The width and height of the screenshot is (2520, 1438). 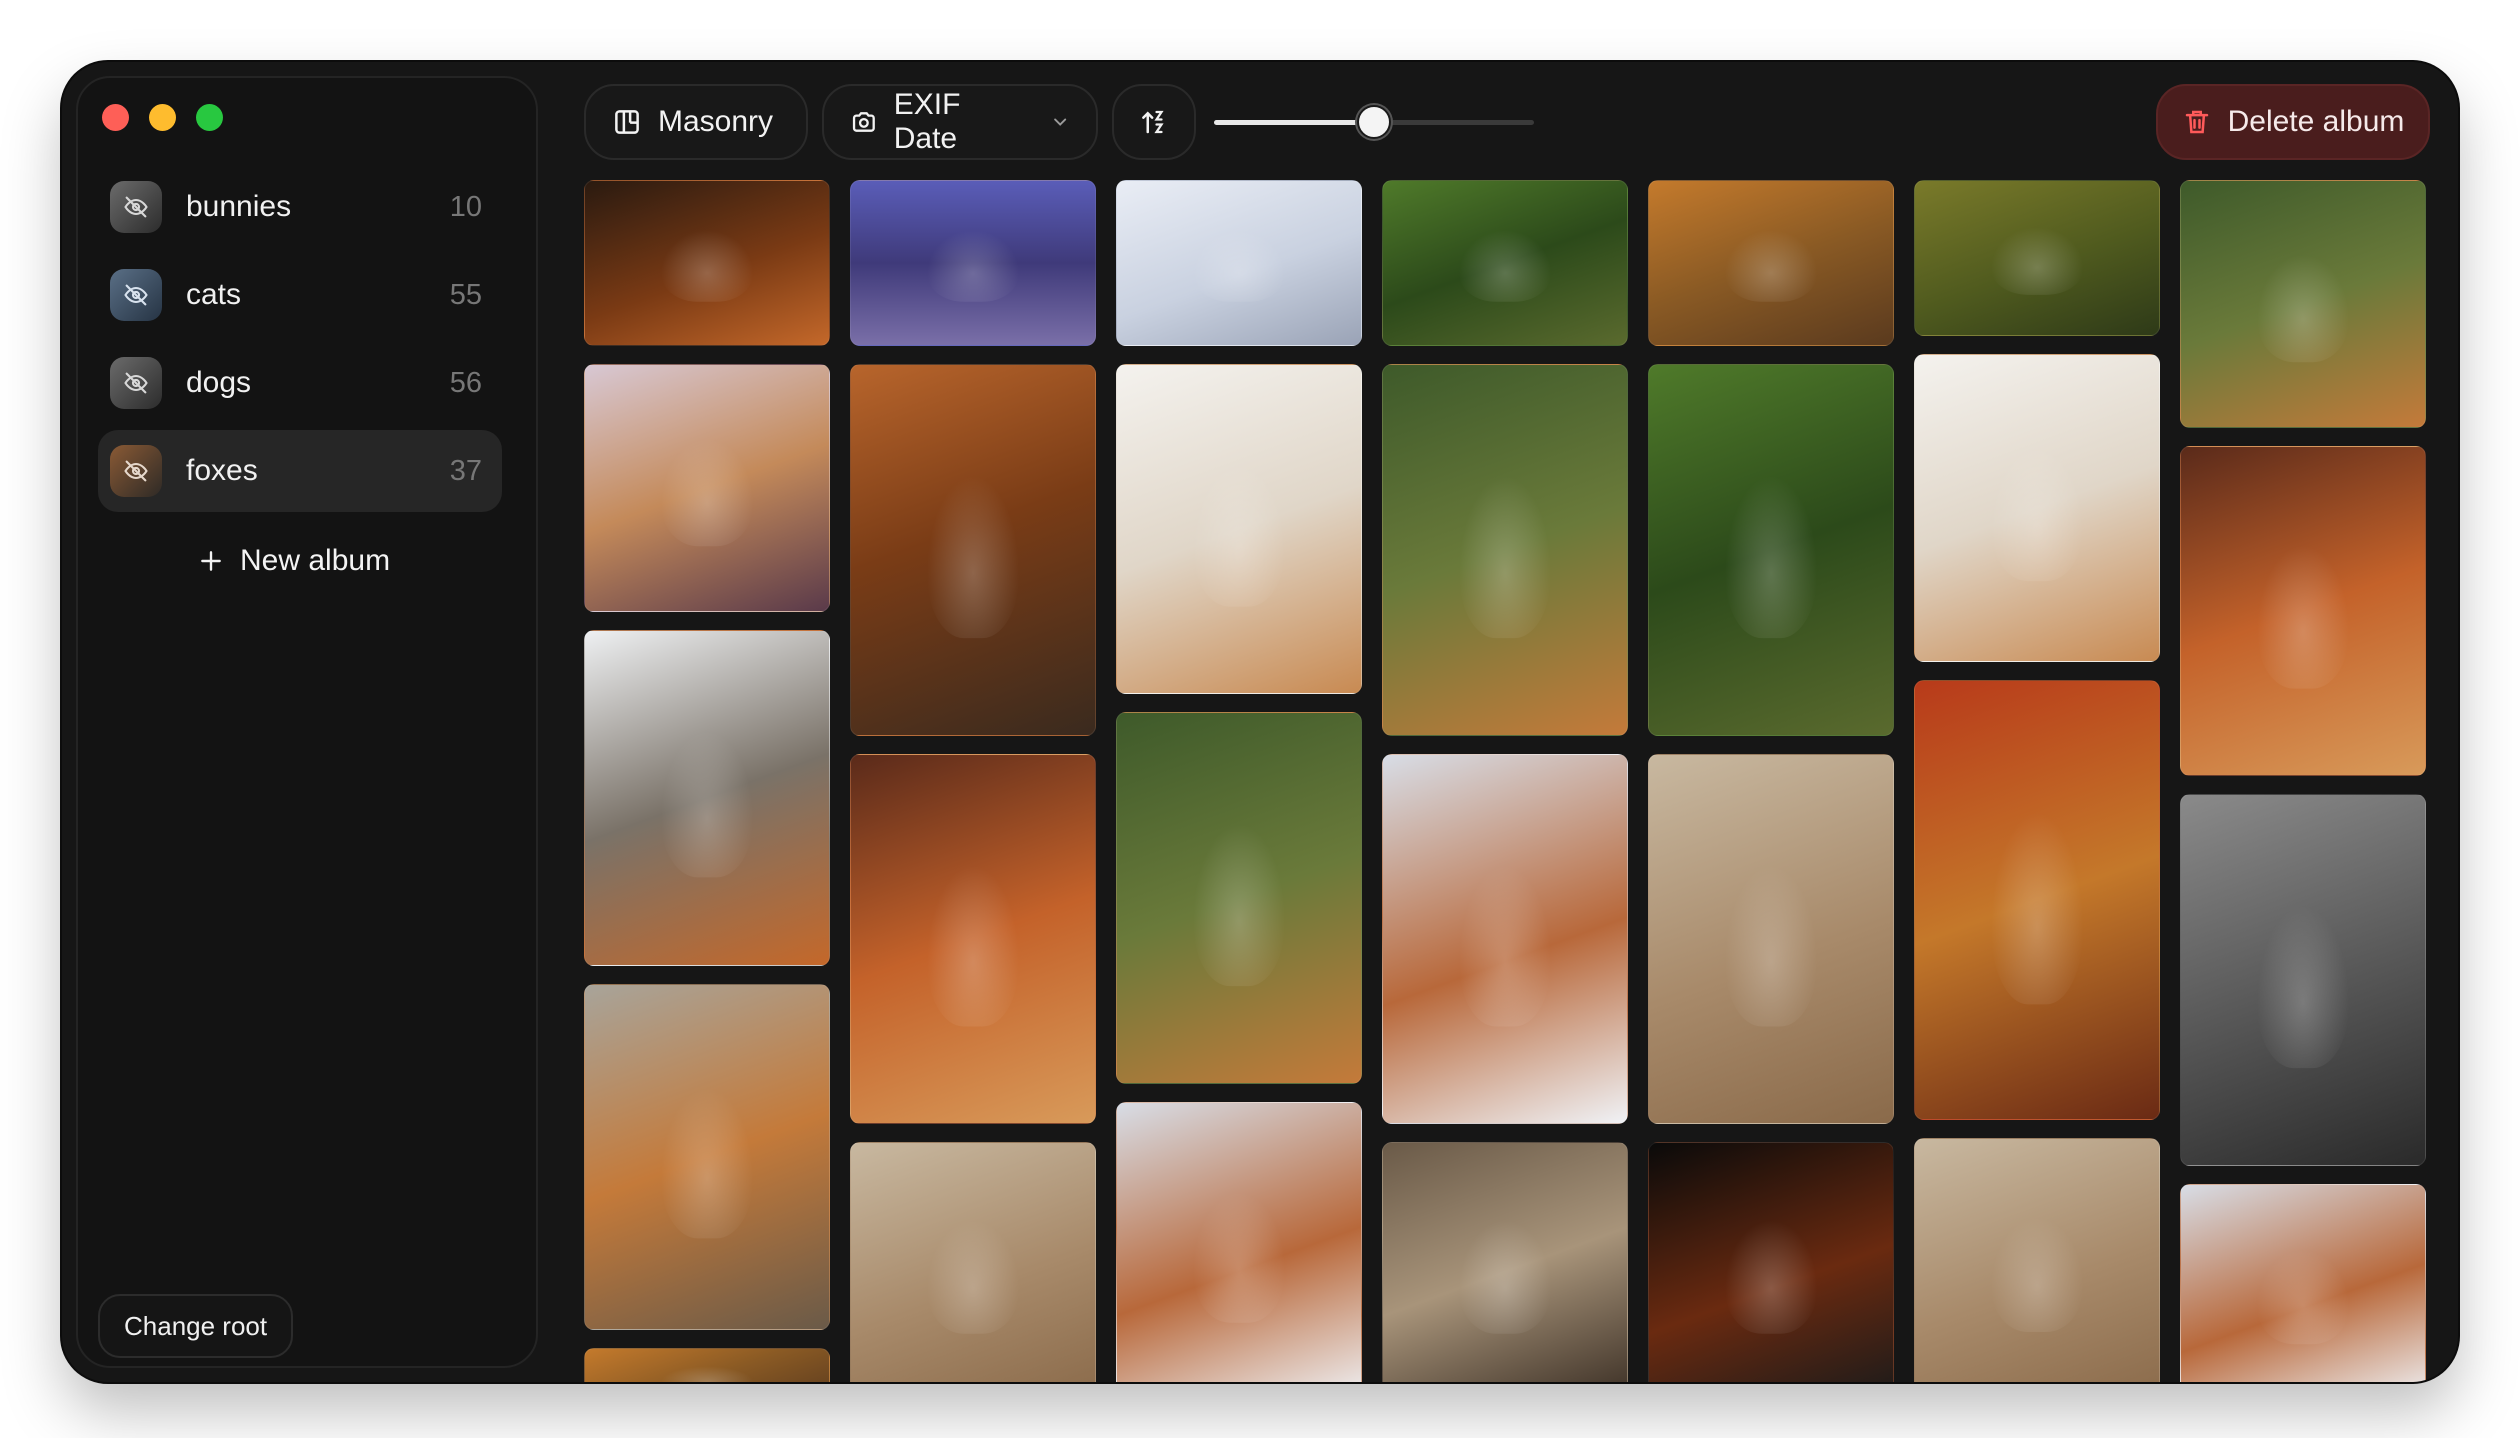 I want to click on window-close-button, so click(x=115, y=117).